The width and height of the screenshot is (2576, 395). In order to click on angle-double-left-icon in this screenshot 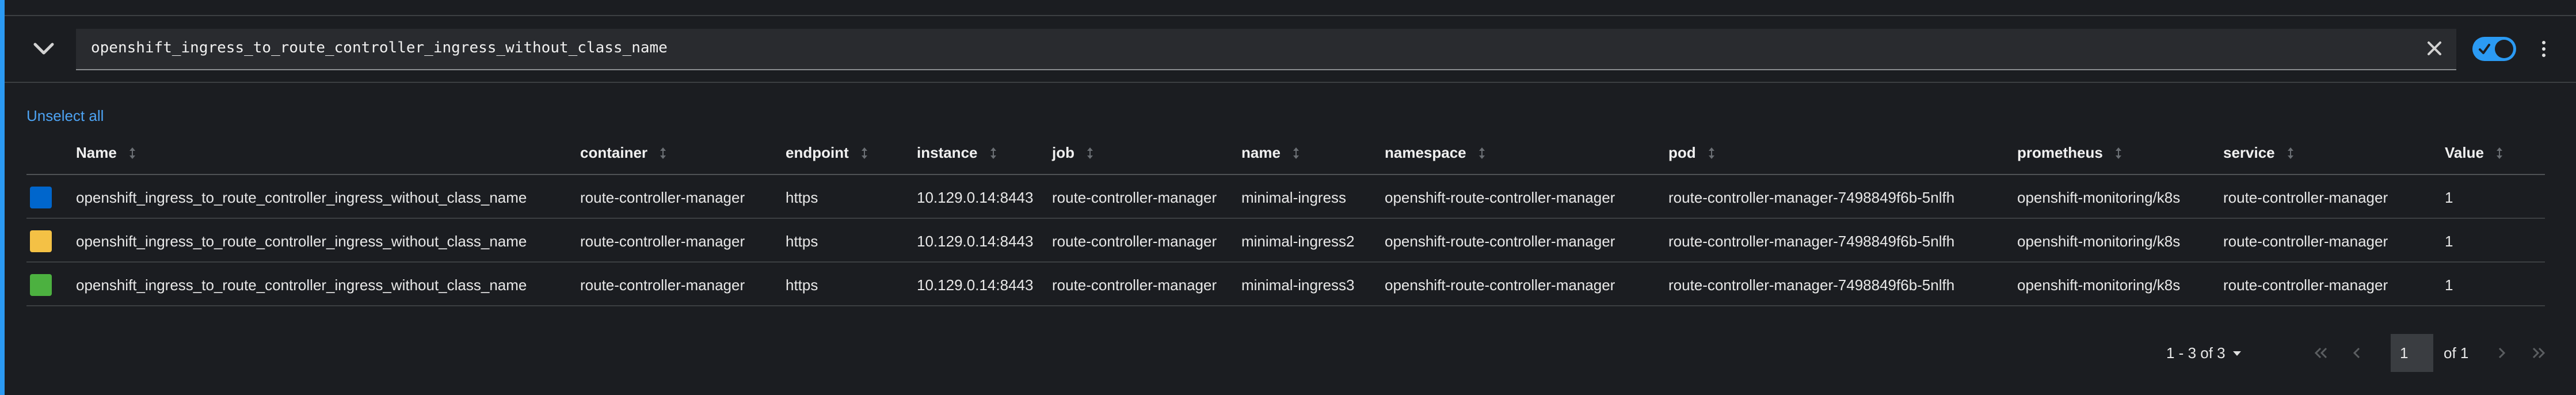, I will do `click(2320, 353)`.